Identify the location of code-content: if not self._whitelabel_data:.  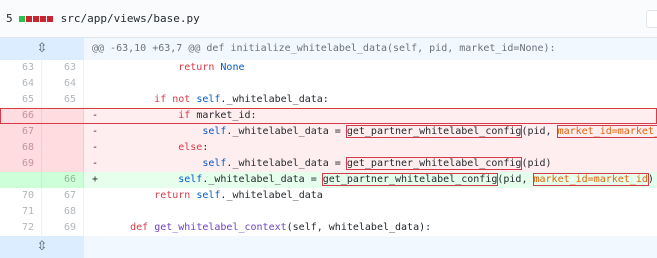
(370, 100).